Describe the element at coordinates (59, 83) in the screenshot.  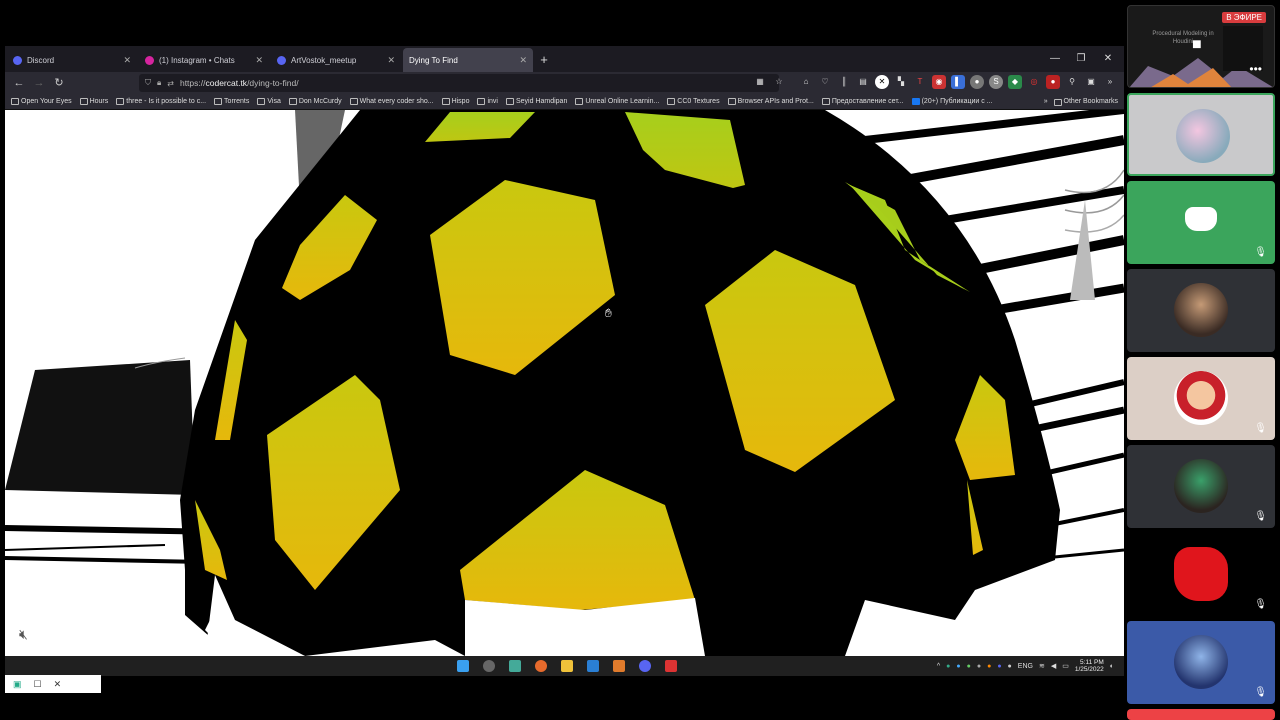
I see `reload-icon: ↻` at that location.